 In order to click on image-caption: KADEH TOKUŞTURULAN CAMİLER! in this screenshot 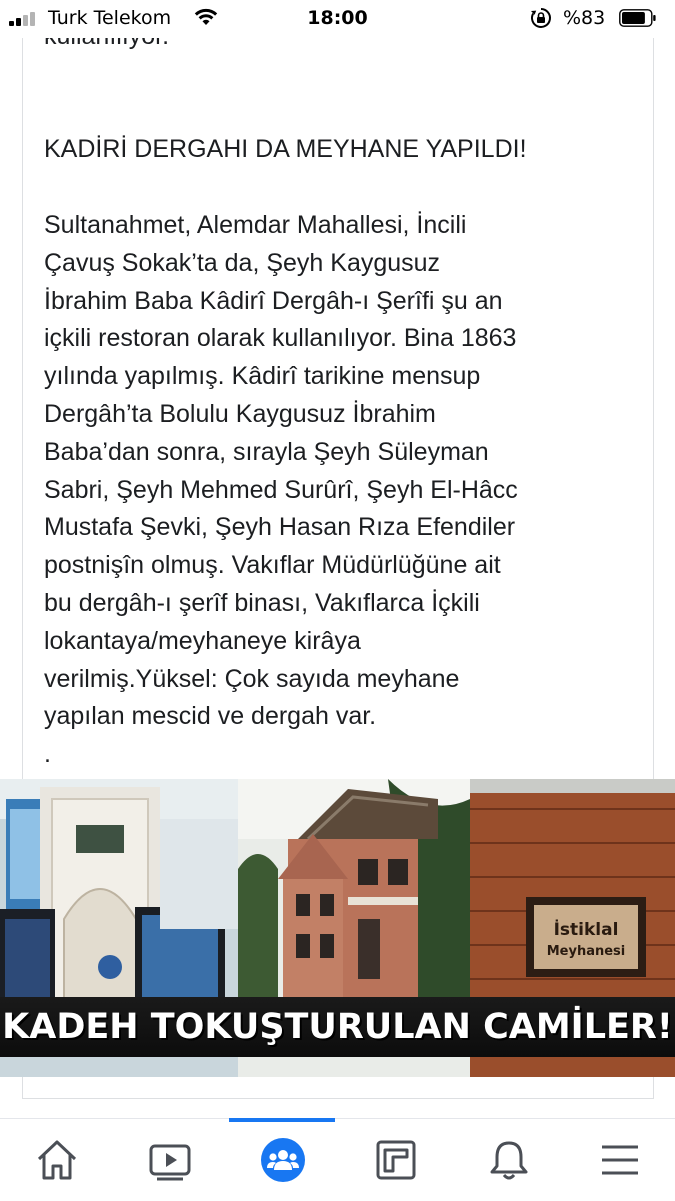, I will do `click(337, 1027)`.